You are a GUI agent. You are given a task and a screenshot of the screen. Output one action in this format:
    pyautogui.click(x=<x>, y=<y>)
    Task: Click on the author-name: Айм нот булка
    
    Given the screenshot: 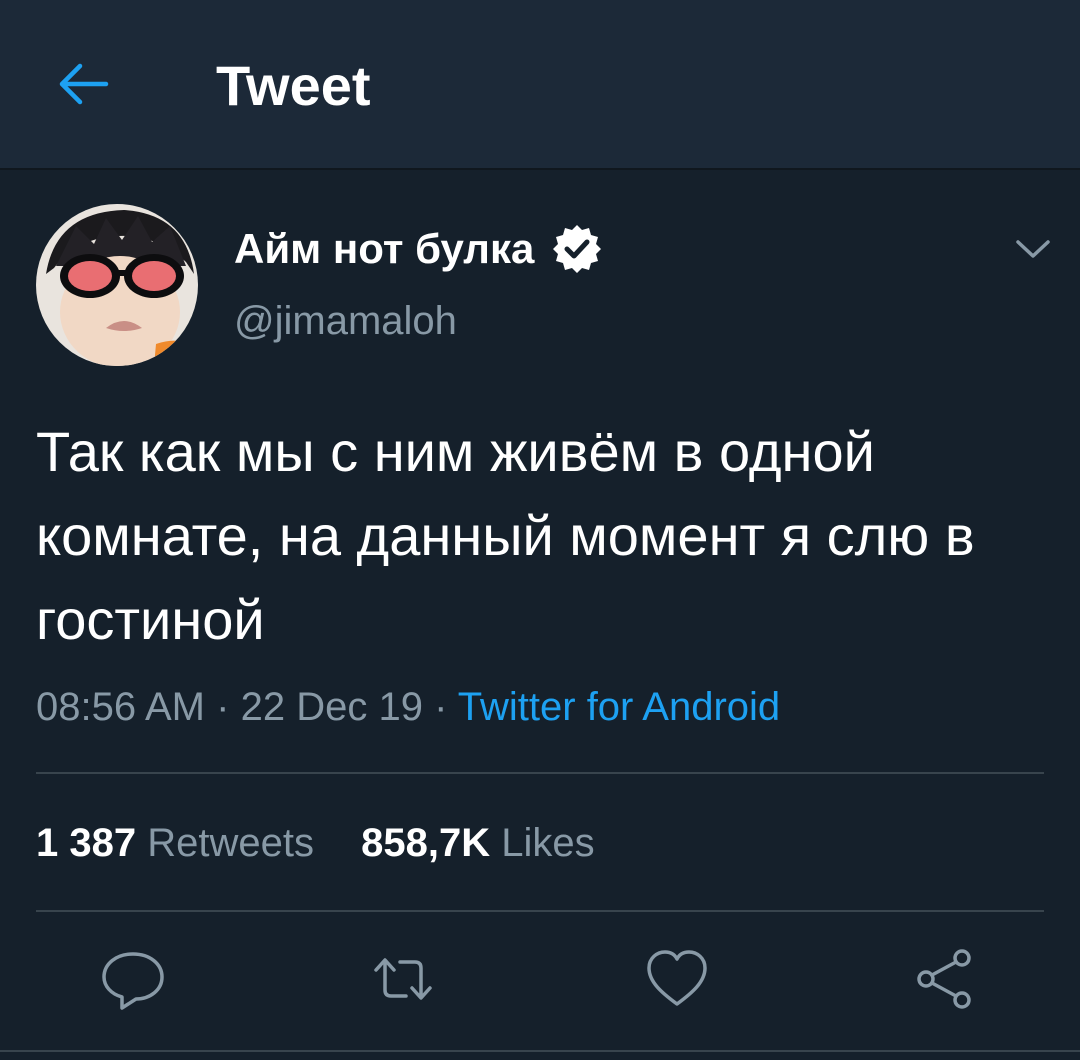 What is the action you would take?
    pyautogui.click(x=384, y=249)
    